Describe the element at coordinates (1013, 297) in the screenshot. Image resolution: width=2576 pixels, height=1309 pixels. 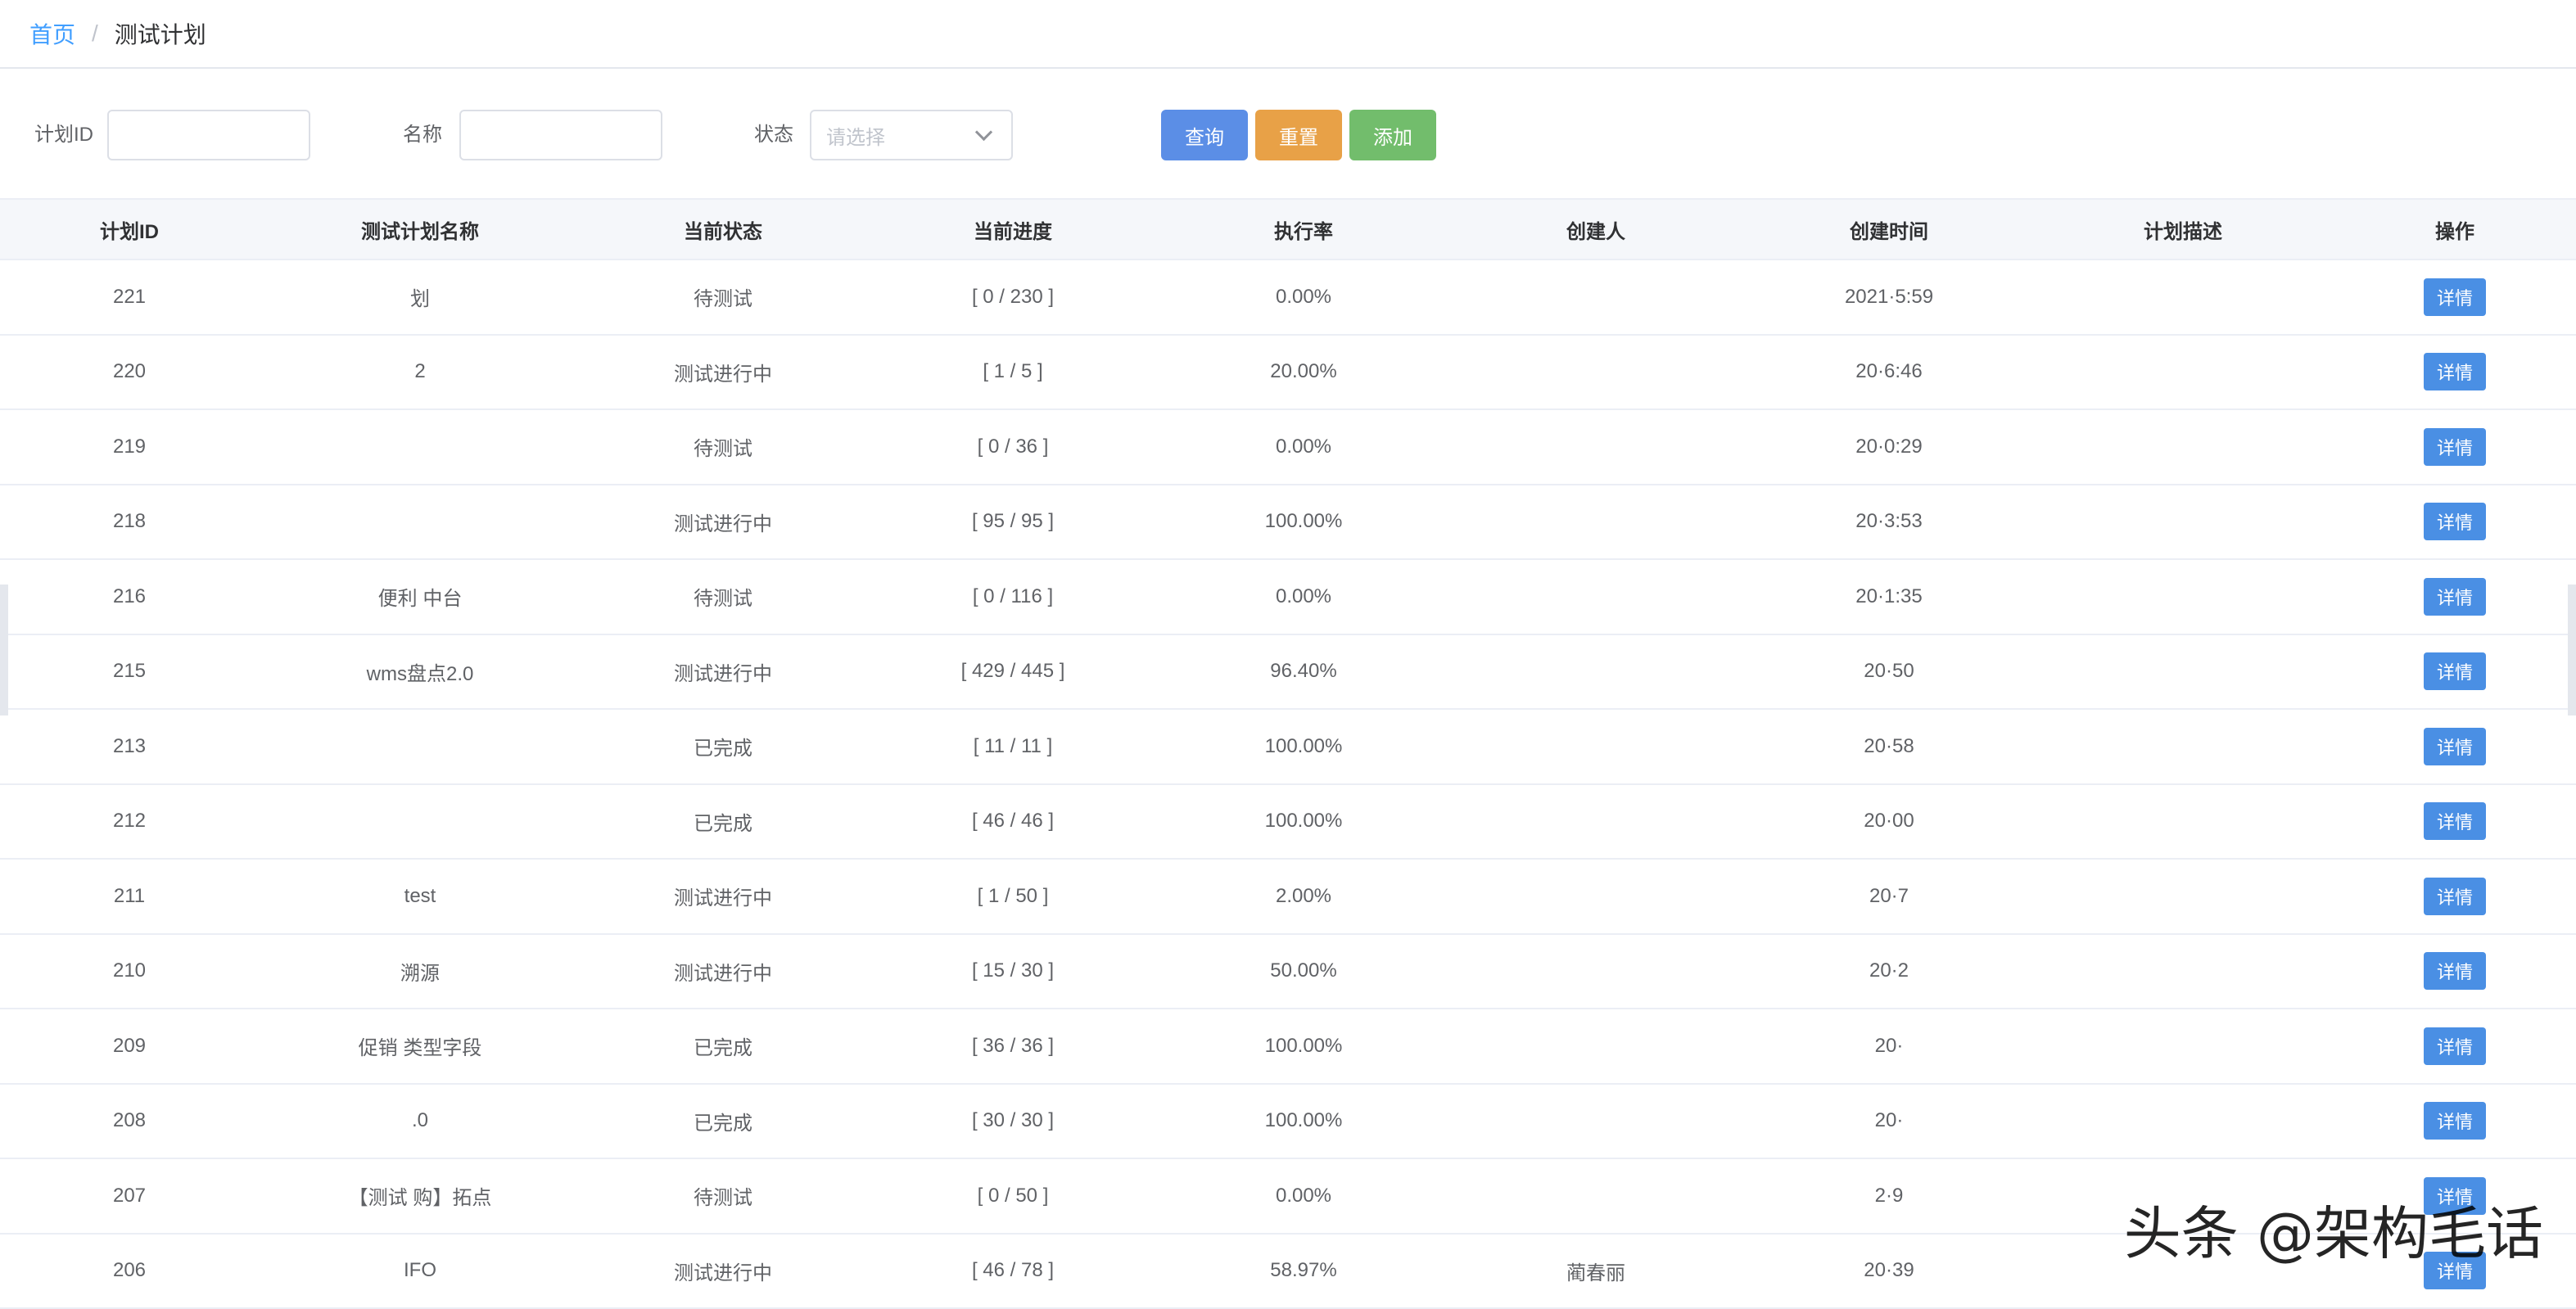
I see `progress-cell: [ 0 / 230 ]` at that location.